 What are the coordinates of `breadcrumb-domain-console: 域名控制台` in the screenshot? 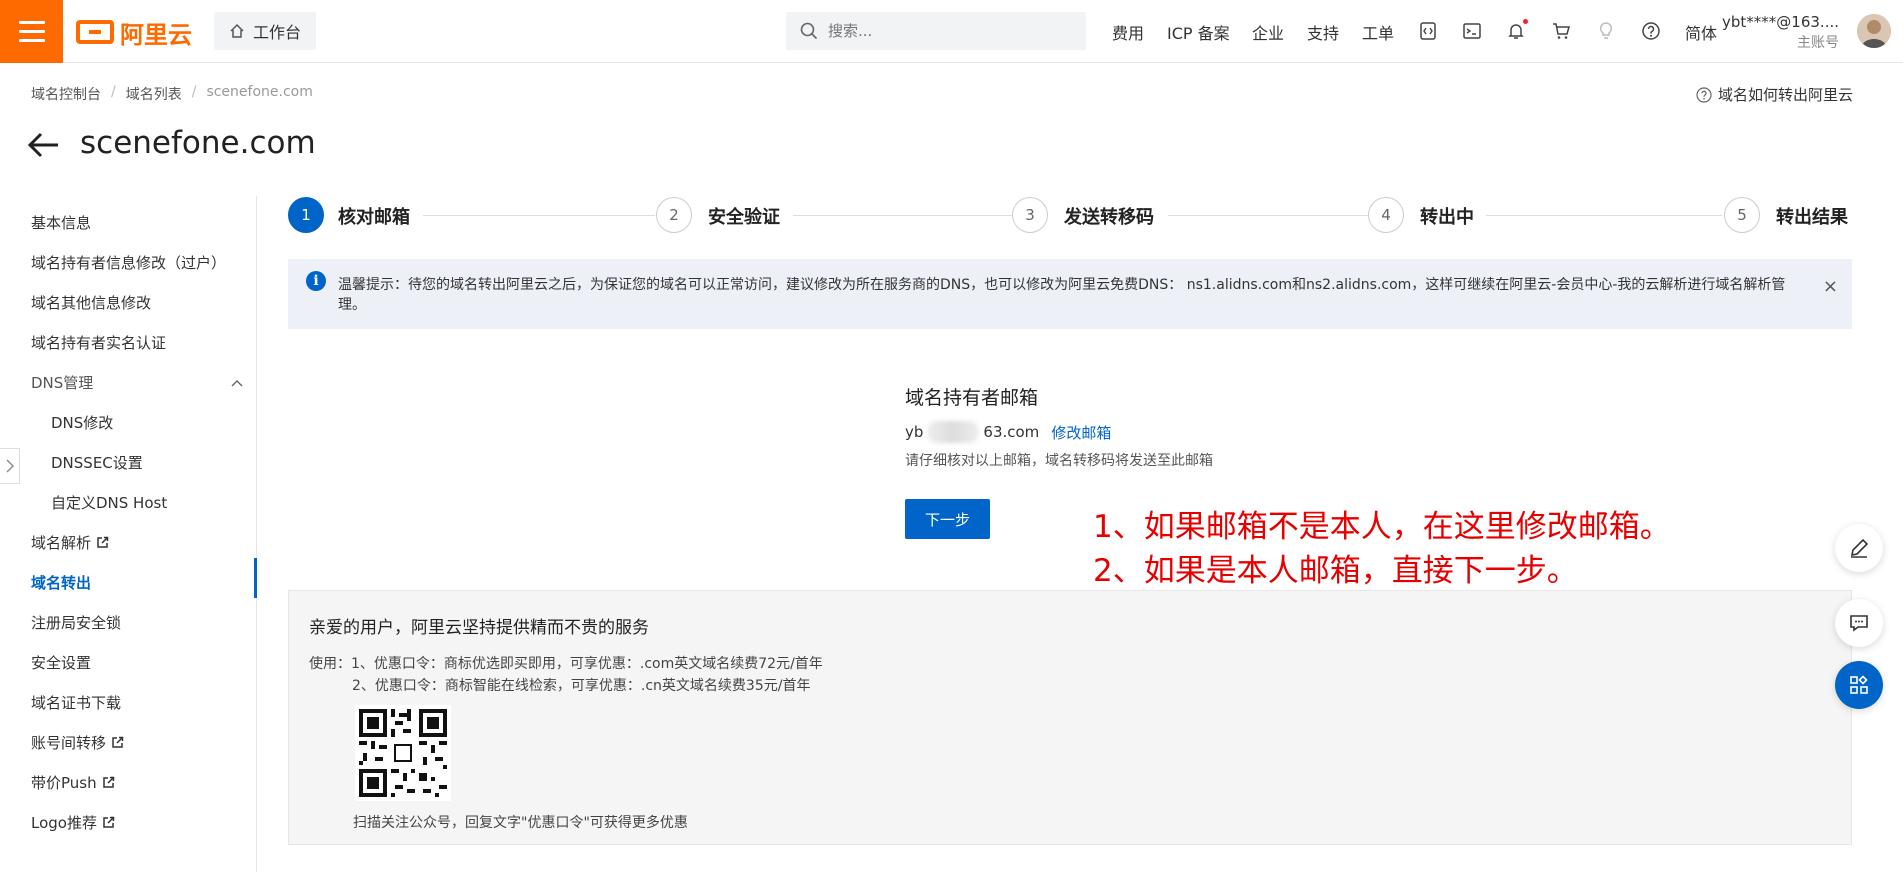 It's located at (66, 94).